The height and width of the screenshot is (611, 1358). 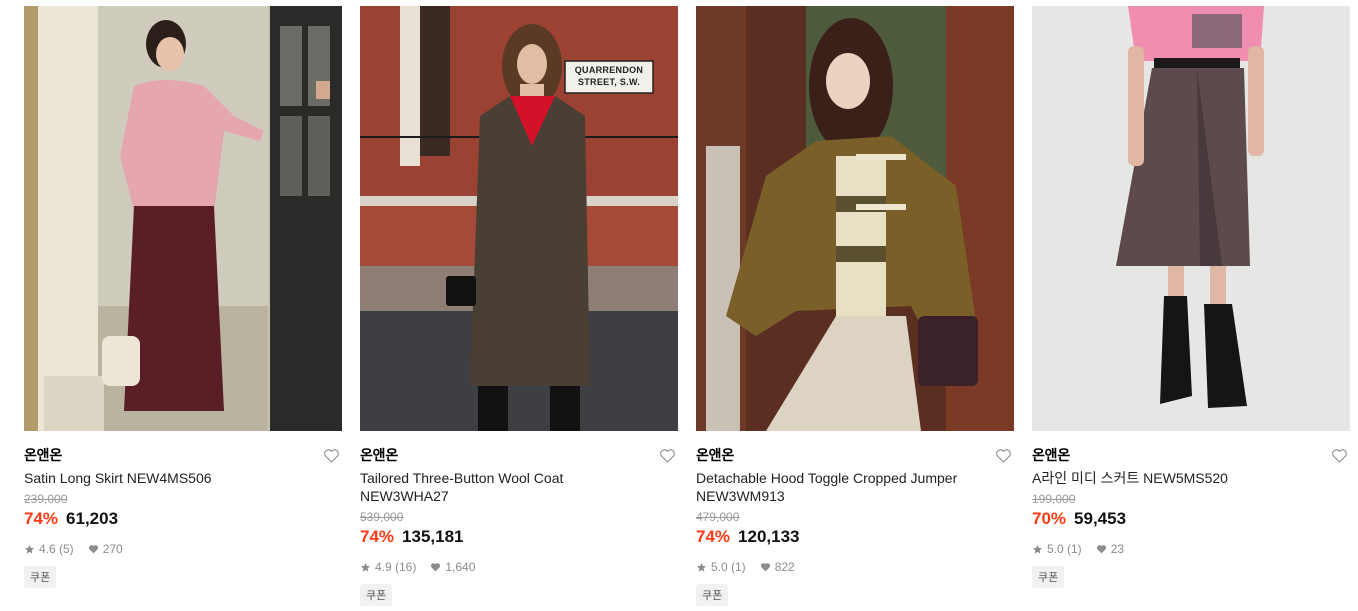 What do you see at coordinates (769, 536) in the screenshot?
I see `sale-price: 120,133` at bounding box center [769, 536].